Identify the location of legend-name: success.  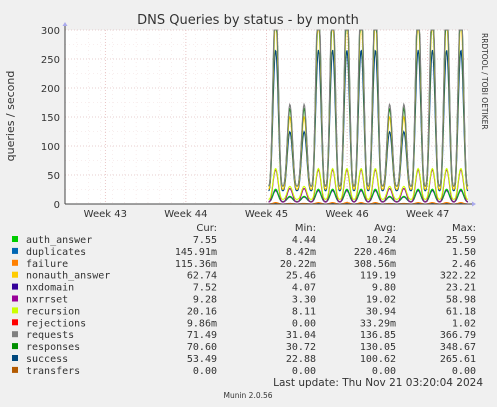
(47, 359).